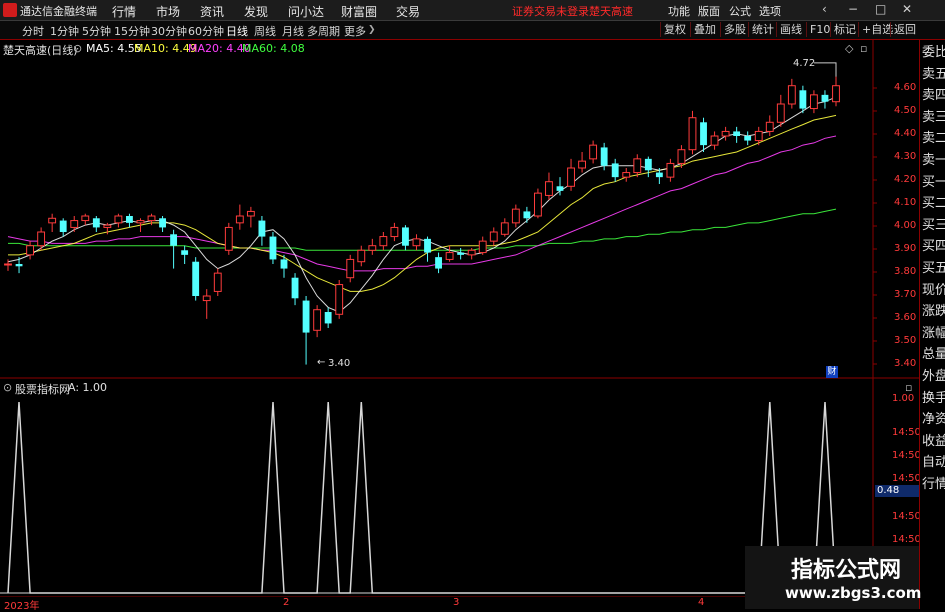 This screenshot has height=612, width=945. I want to click on period-monthly: 月线, so click(293, 31).